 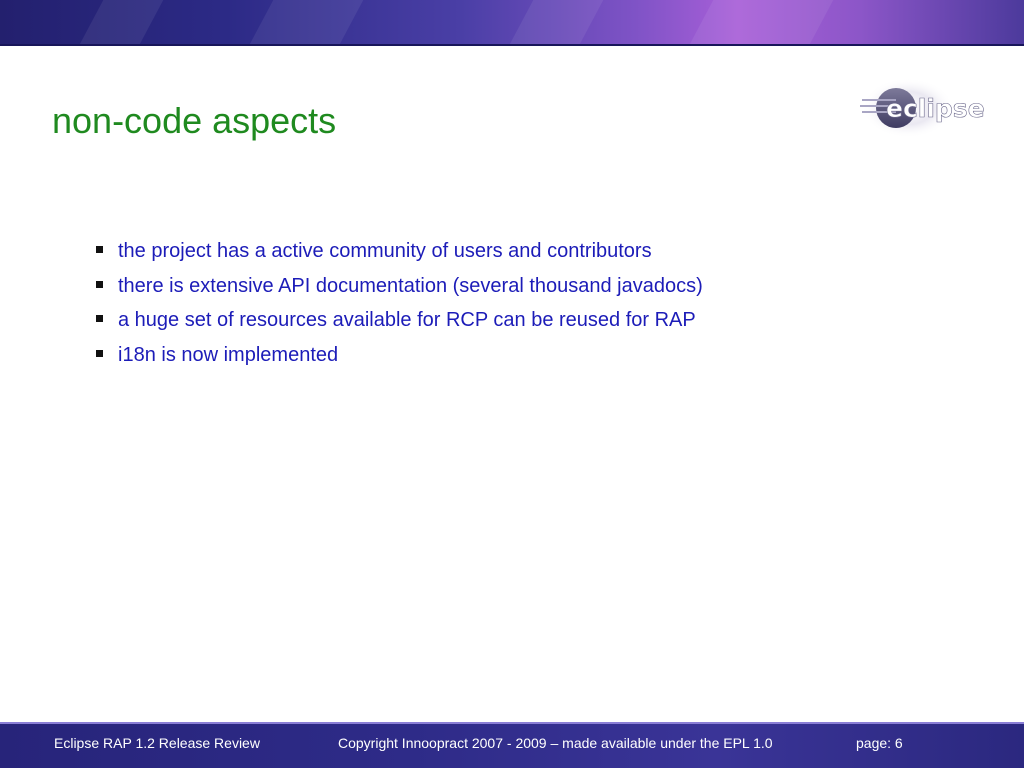 I want to click on banner-rule, so click(x=512, y=45).